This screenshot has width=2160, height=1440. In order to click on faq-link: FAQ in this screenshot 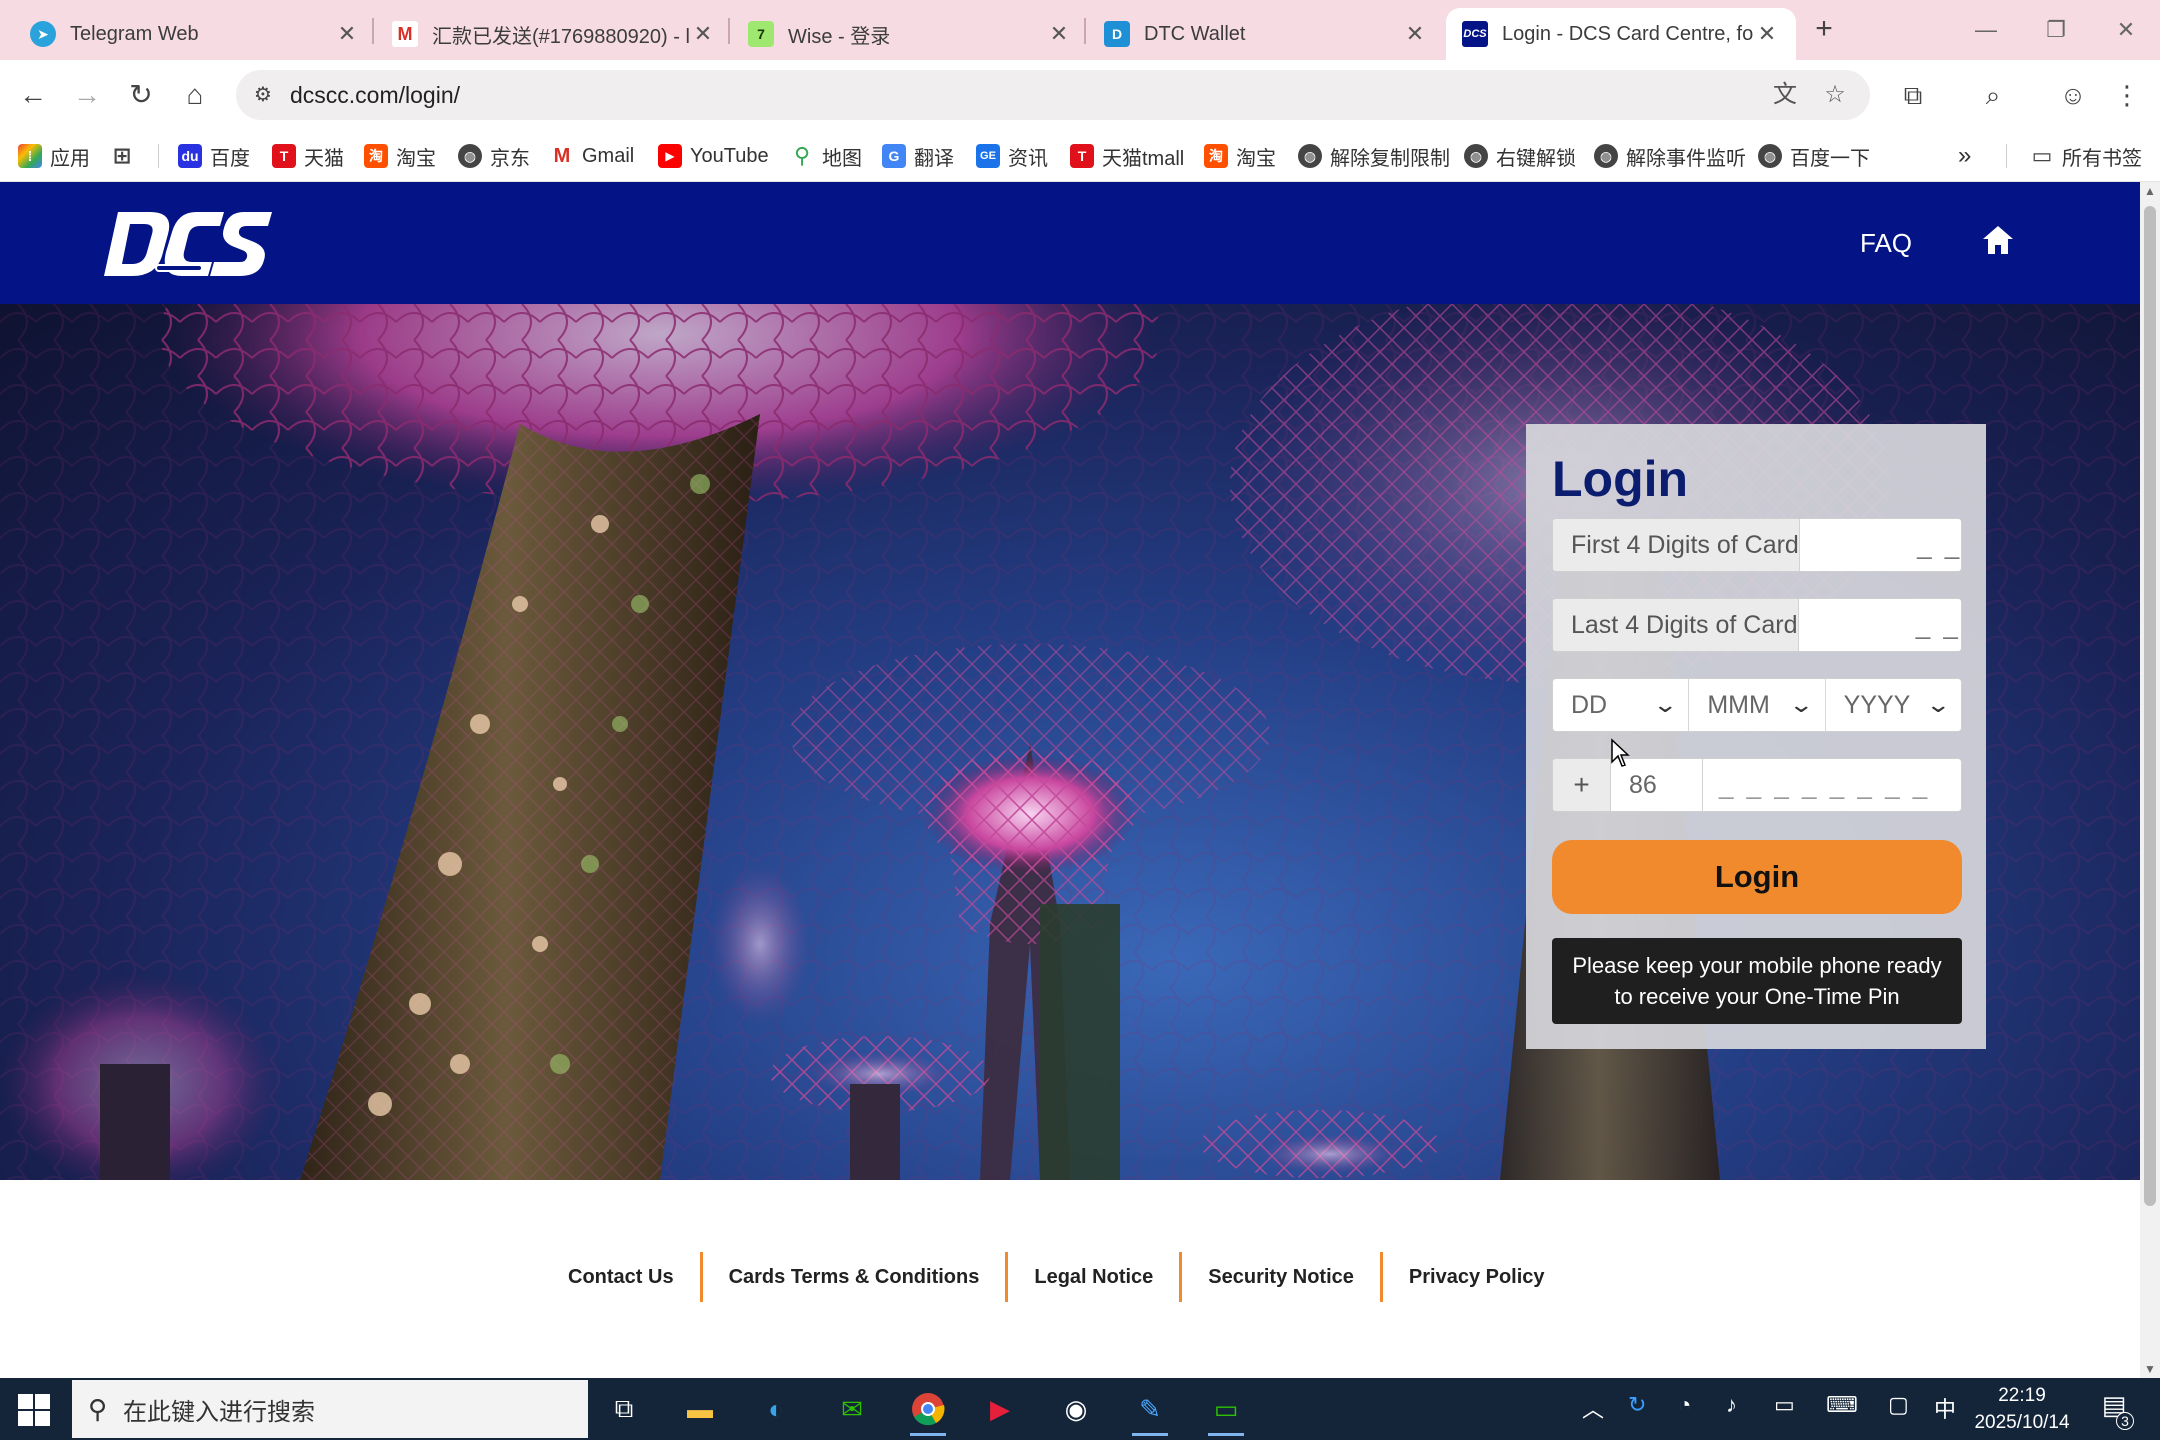, I will do `click(1886, 243)`.